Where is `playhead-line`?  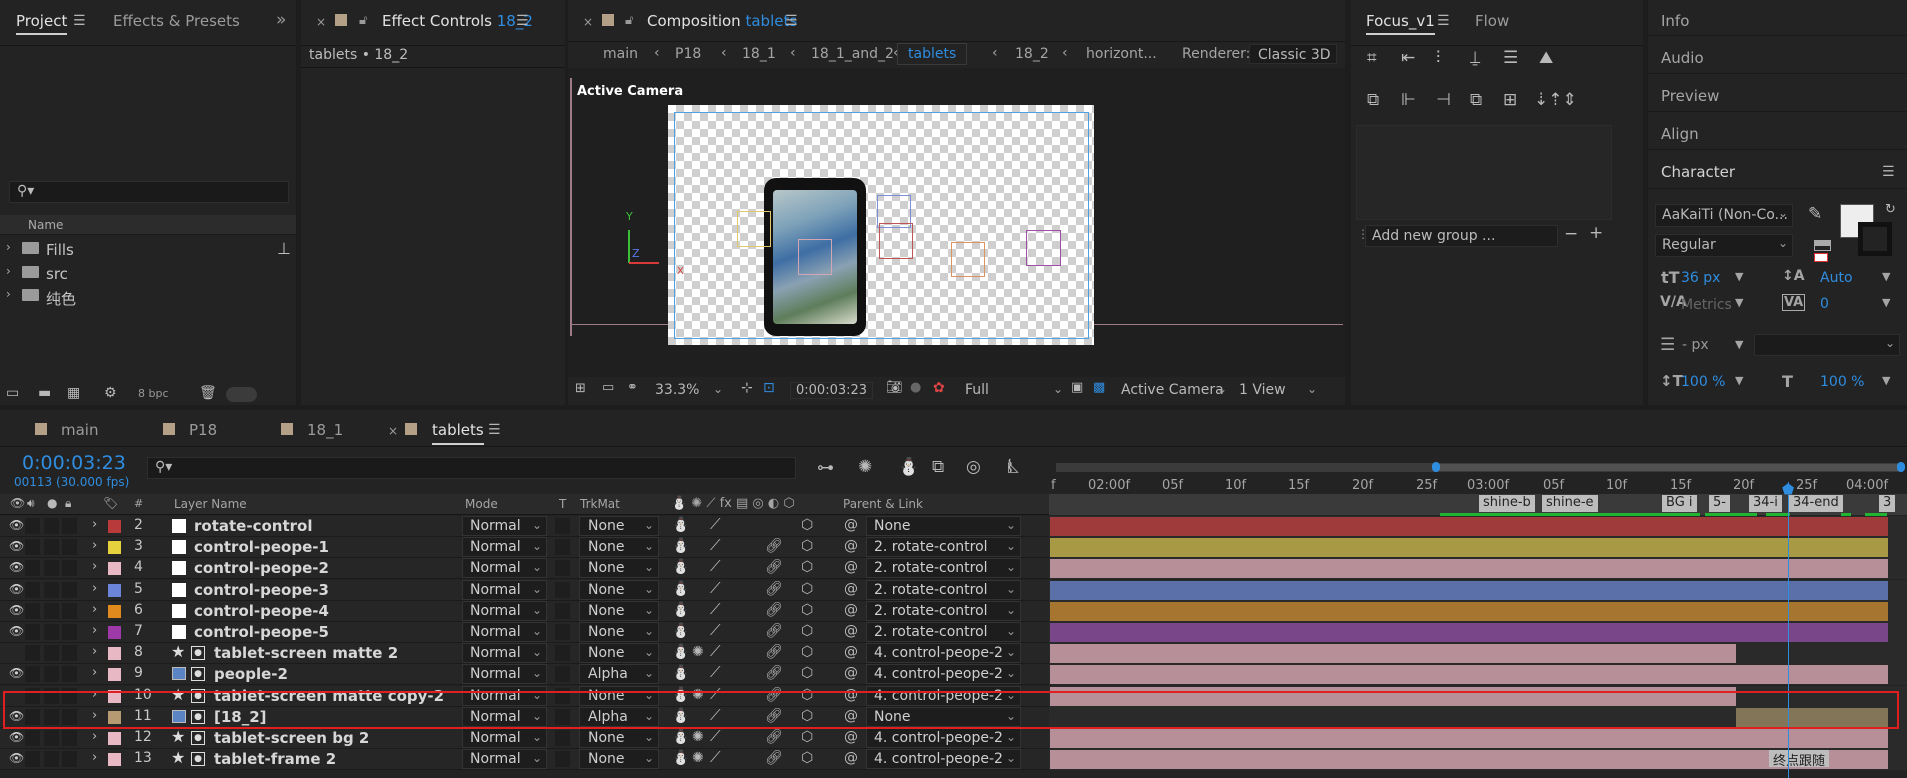 playhead-line is located at coordinates (1788, 630).